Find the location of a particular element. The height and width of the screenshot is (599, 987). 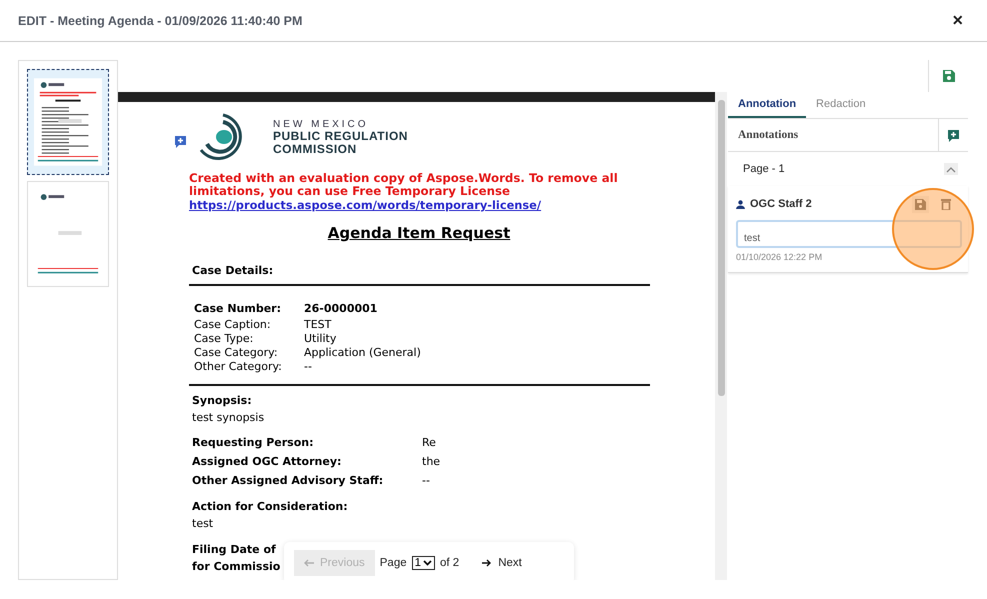

field-value: Application (General) is located at coordinates (363, 353).